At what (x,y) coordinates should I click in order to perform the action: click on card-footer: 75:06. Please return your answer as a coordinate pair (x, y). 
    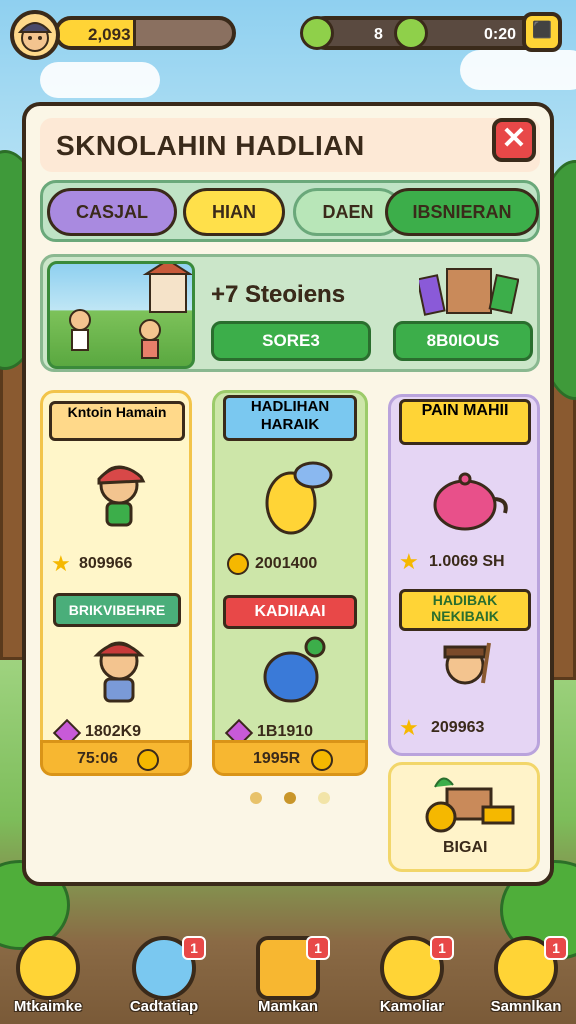
    Looking at the image, I should click on (116, 758).